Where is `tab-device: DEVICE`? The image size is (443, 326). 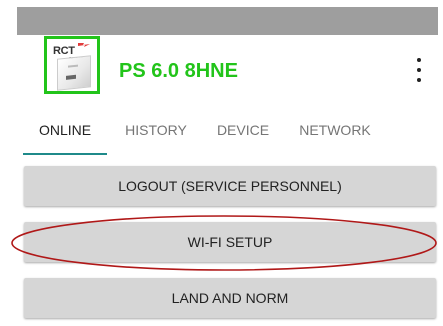
tab-device: DEVICE is located at coordinates (243, 130).